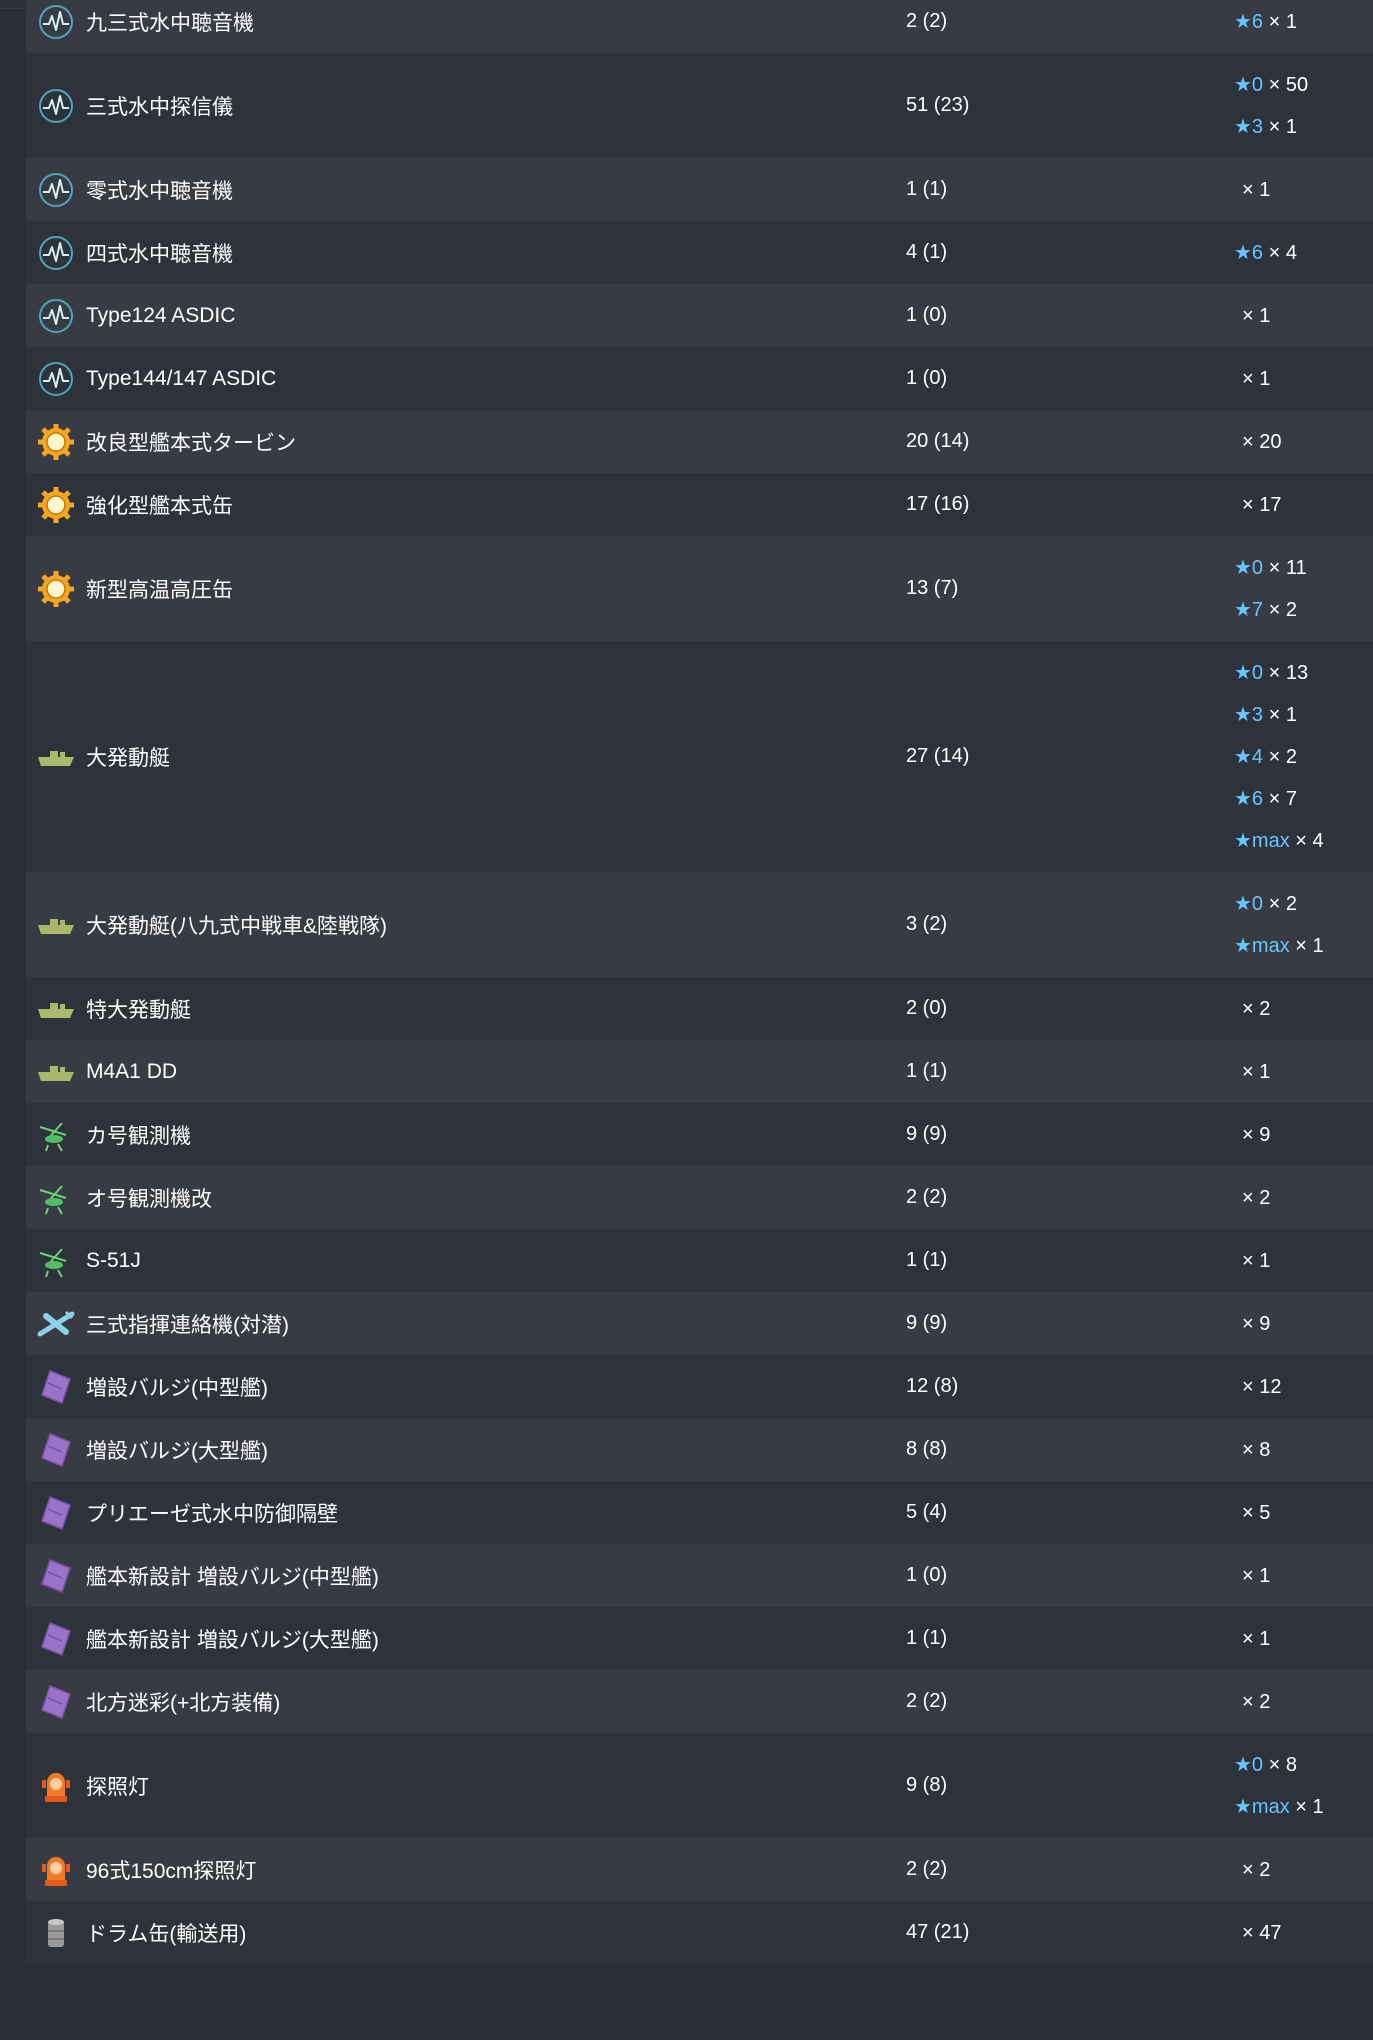 The height and width of the screenshot is (2040, 1373). What do you see at coordinates (927, 252) in the screenshot?
I see `equipment-count: 4 (1)` at bounding box center [927, 252].